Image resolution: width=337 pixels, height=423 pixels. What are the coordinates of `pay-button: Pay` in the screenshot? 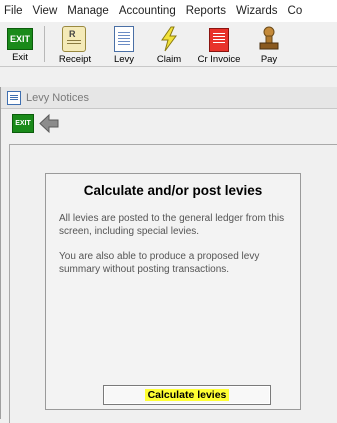 It's located at (269, 44).